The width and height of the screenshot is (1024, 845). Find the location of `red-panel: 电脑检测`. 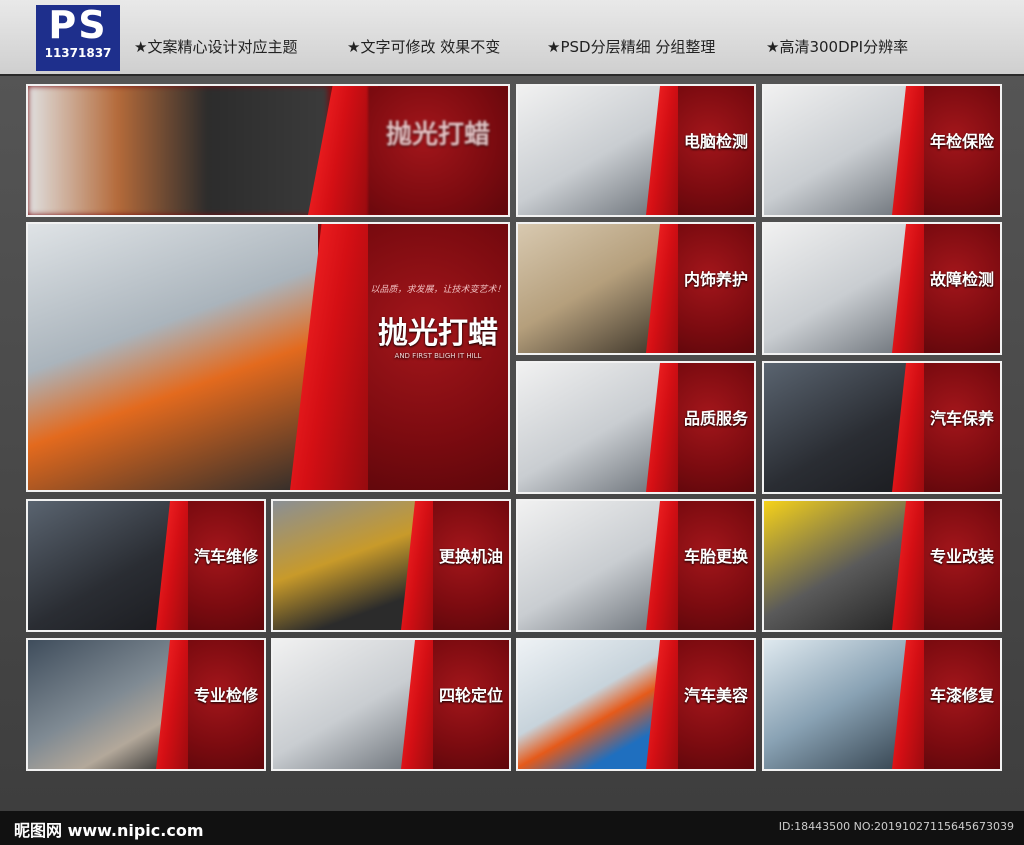

red-panel: 电脑检测 is located at coordinates (716, 150).